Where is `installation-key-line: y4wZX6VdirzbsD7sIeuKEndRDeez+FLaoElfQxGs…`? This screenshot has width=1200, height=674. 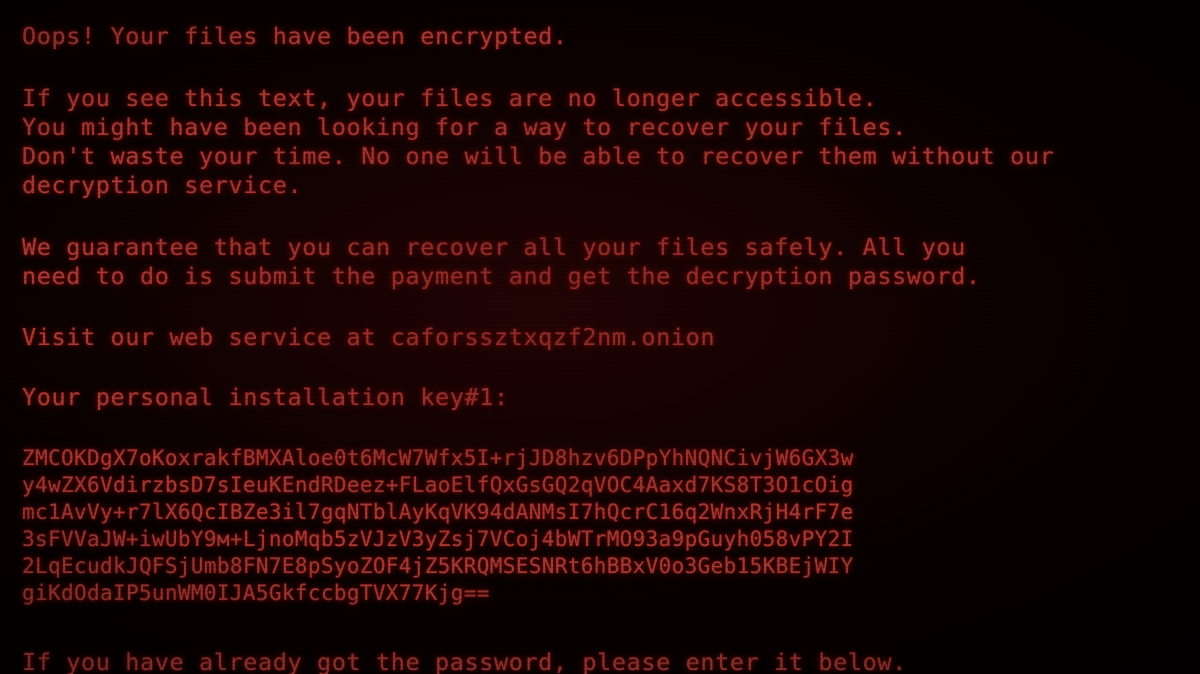
installation-key-line: y4wZX6VdirzbsD7sIeuKEndRDeez+FLaoElfQxGs… is located at coordinates (438, 485).